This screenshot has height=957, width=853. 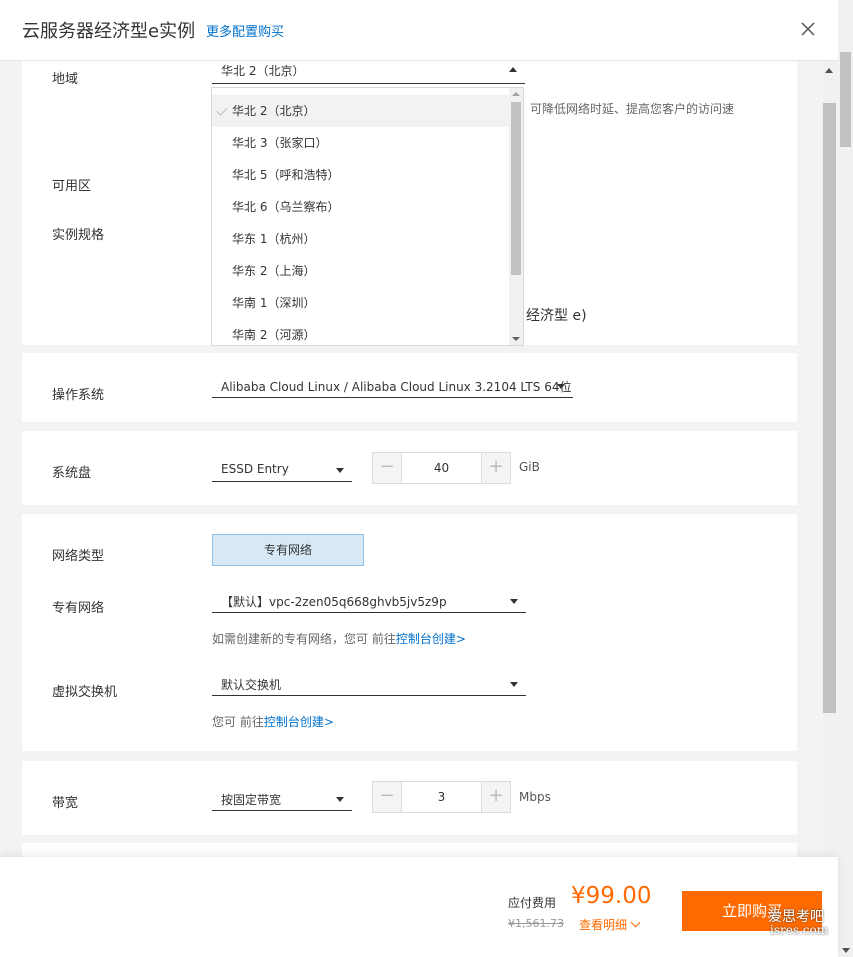 I want to click on view-detail-label: 查看明细, so click(x=603, y=925).